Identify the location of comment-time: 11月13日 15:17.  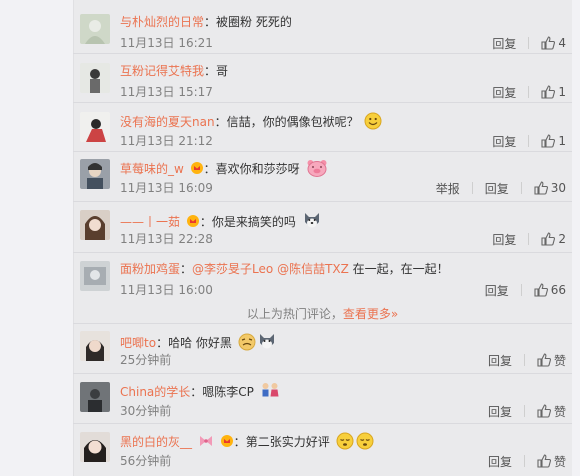
(166, 92).